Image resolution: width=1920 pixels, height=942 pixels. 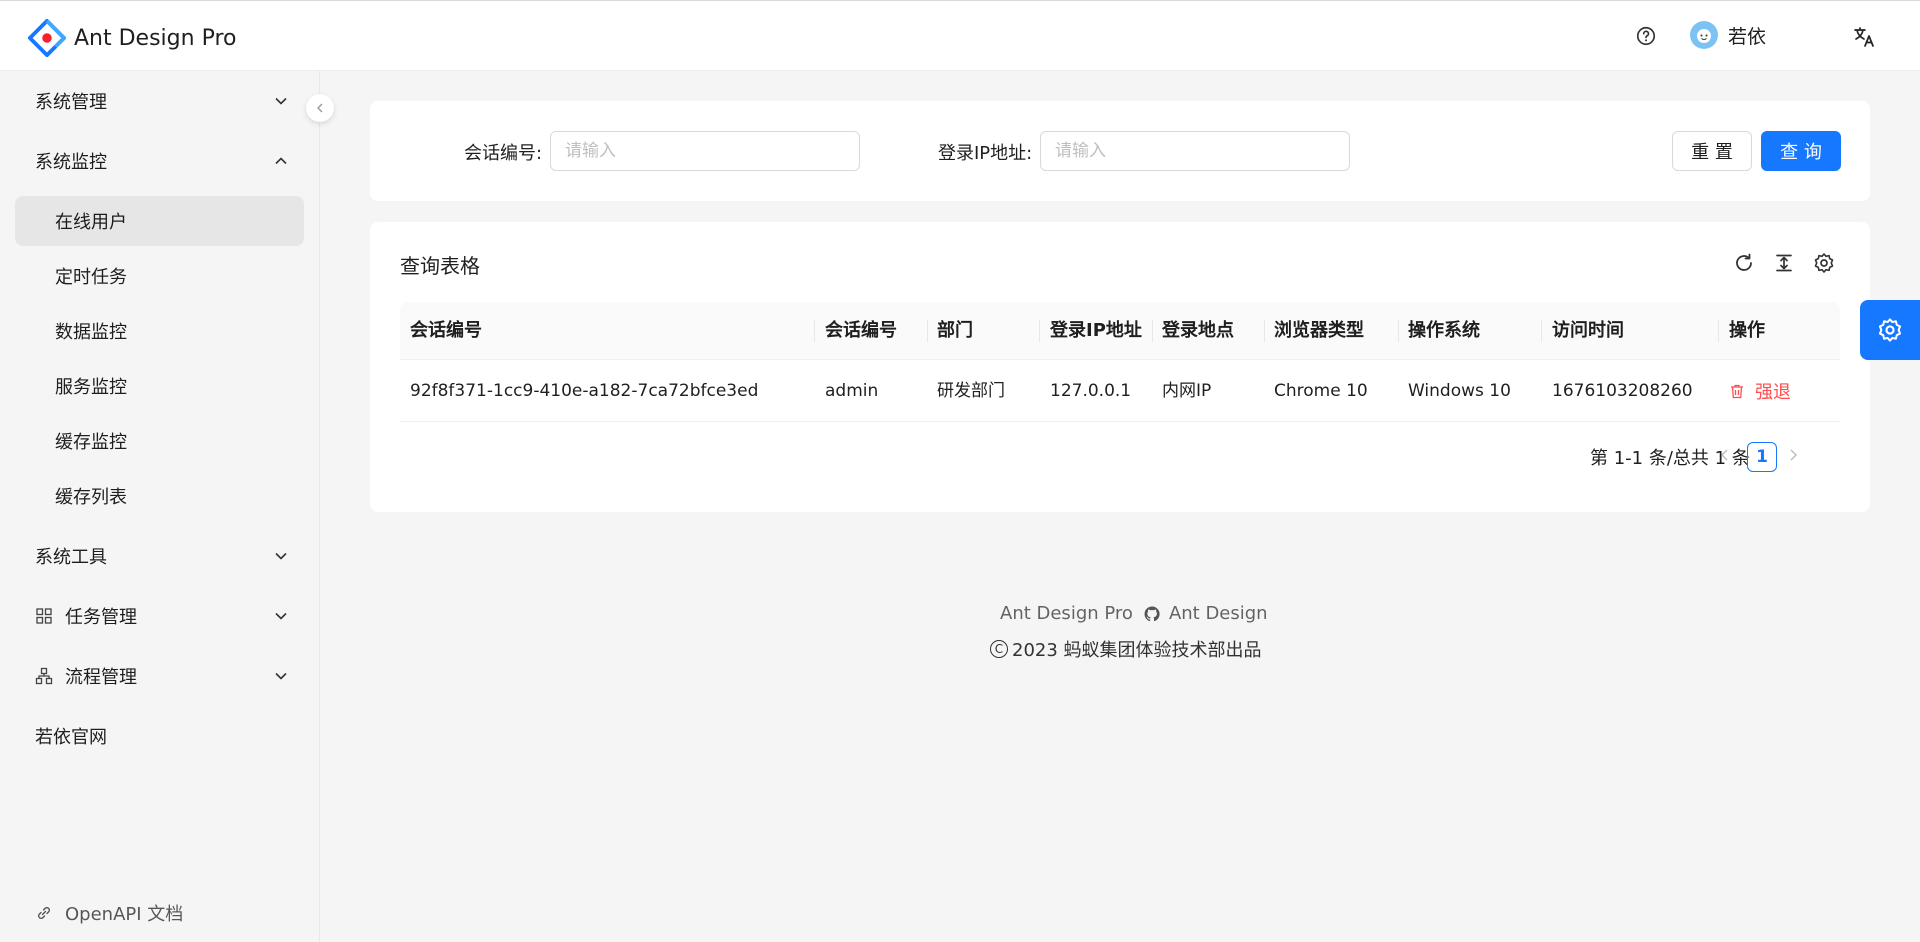 What do you see at coordinates (44, 913) in the screenshot?
I see `link-icon` at bounding box center [44, 913].